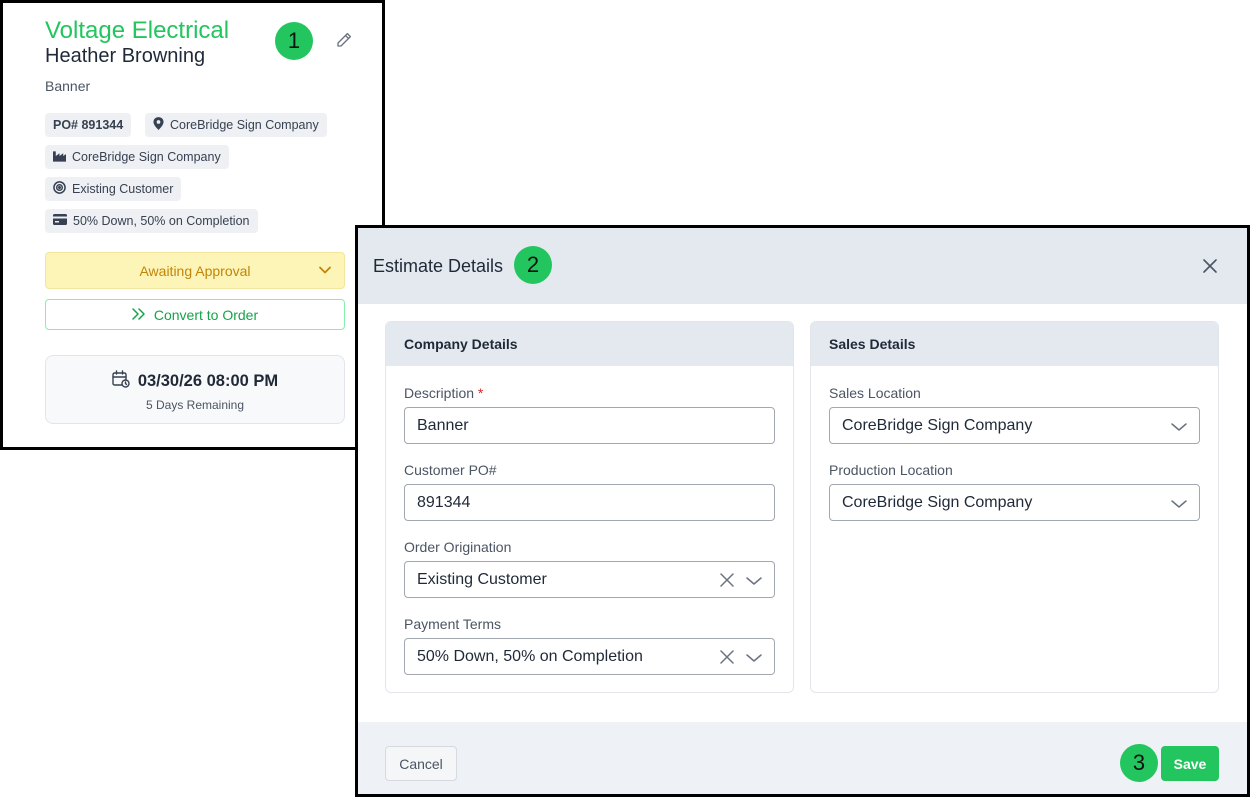 This screenshot has width=1253, height=799. Describe the element at coordinates (59, 189) in the screenshot. I see `target-icon` at that location.